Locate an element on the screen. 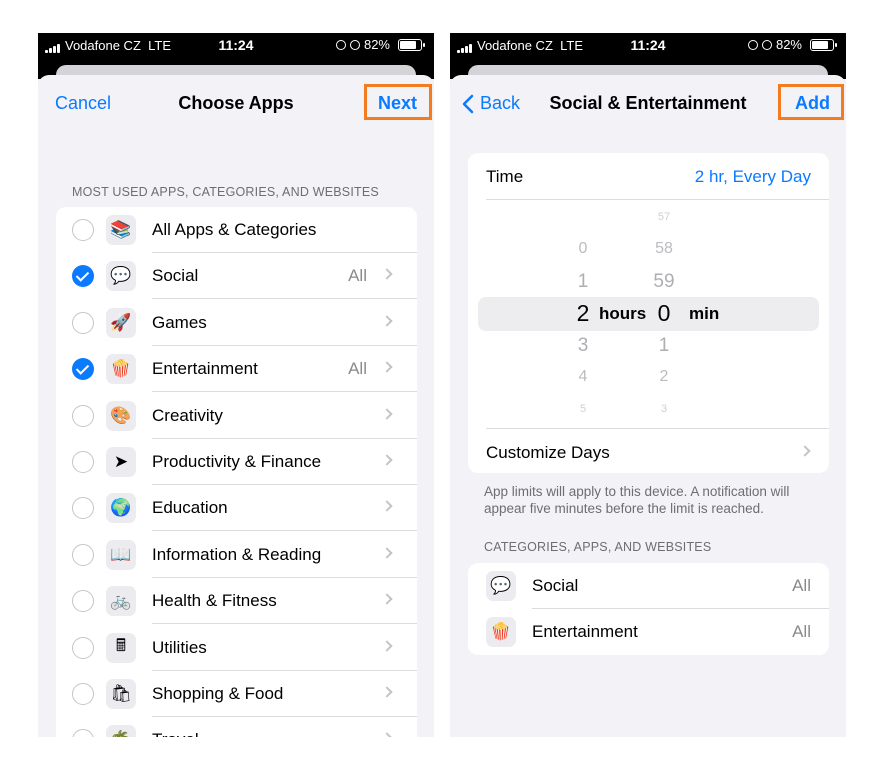 The width and height of the screenshot is (885, 770). time-value: 2 hr, Every Day is located at coordinates (752, 176).